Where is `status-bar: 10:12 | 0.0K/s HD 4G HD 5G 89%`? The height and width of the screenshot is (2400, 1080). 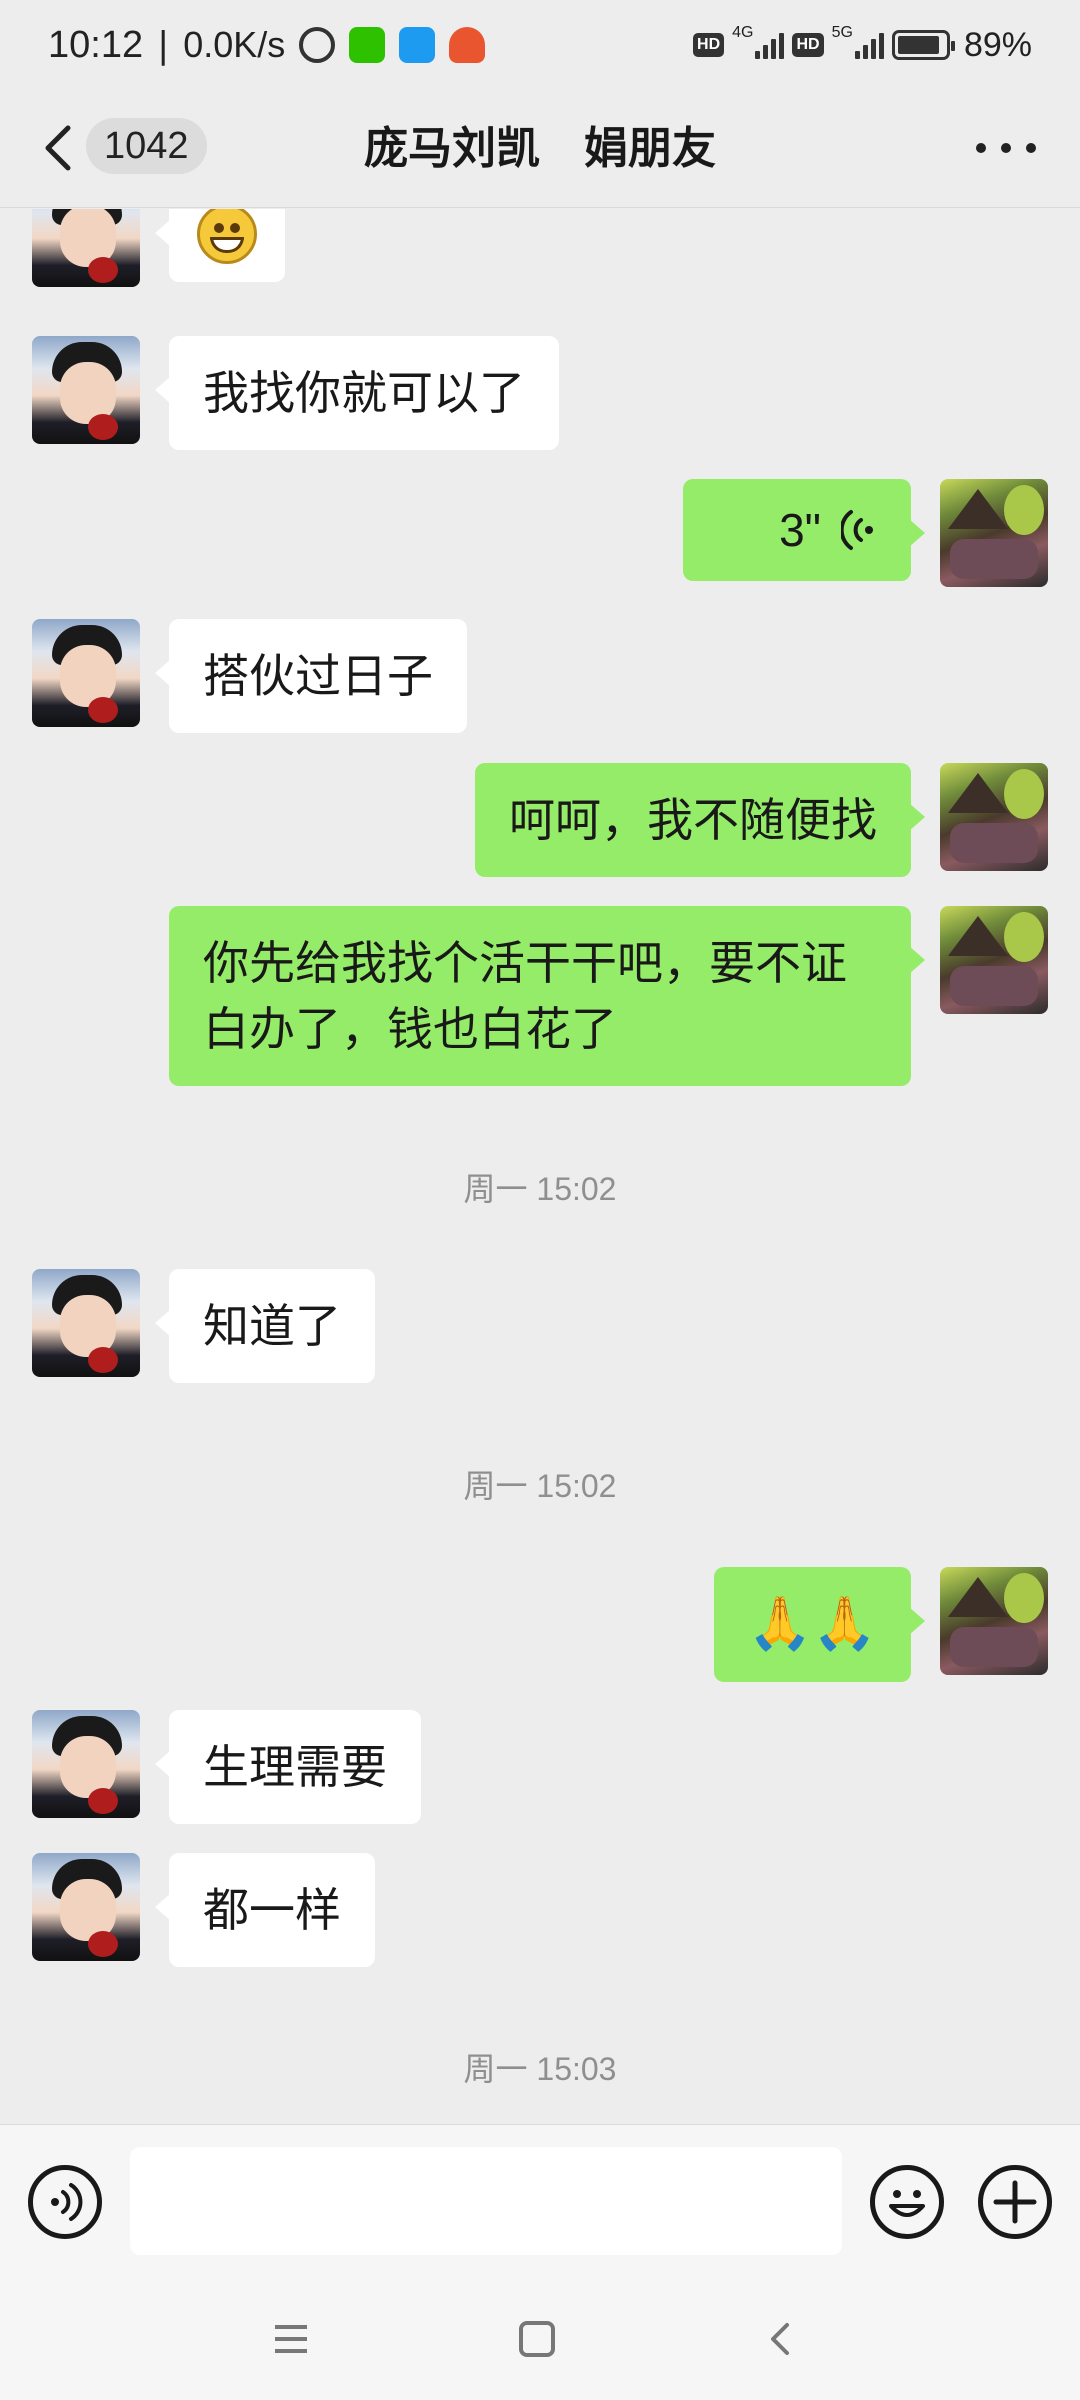 status-bar: 10:12 | 0.0K/s HD 4G HD 5G 89% is located at coordinates (540, 45).